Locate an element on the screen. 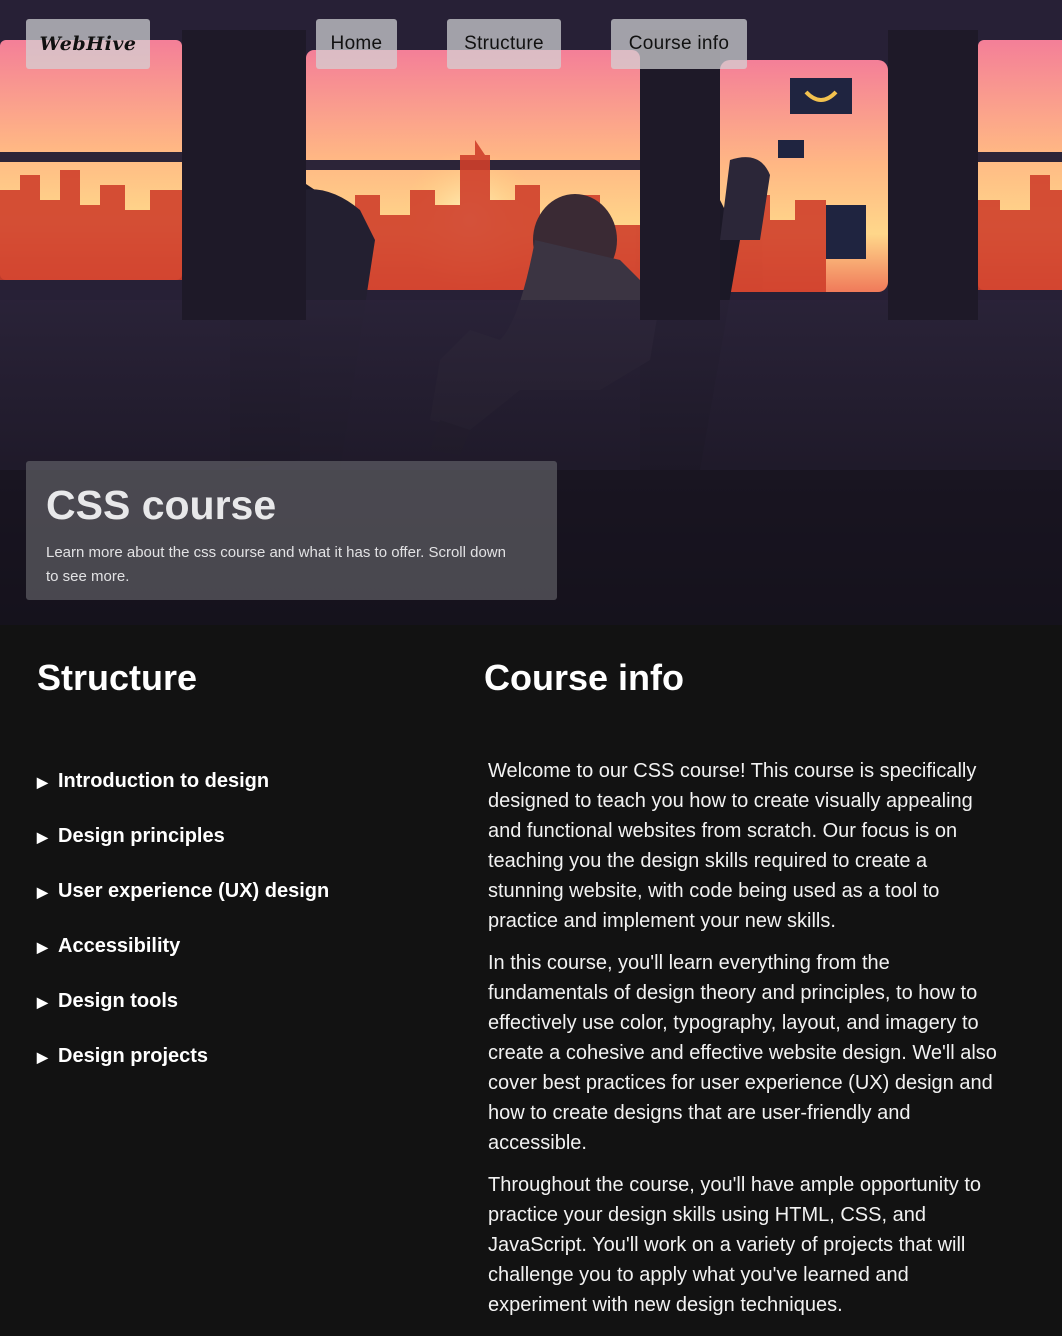 Image resolution: width=1062 pixels, height=1336 pixels. nav-structure-link: Structure is located at coordinates (504, 44).